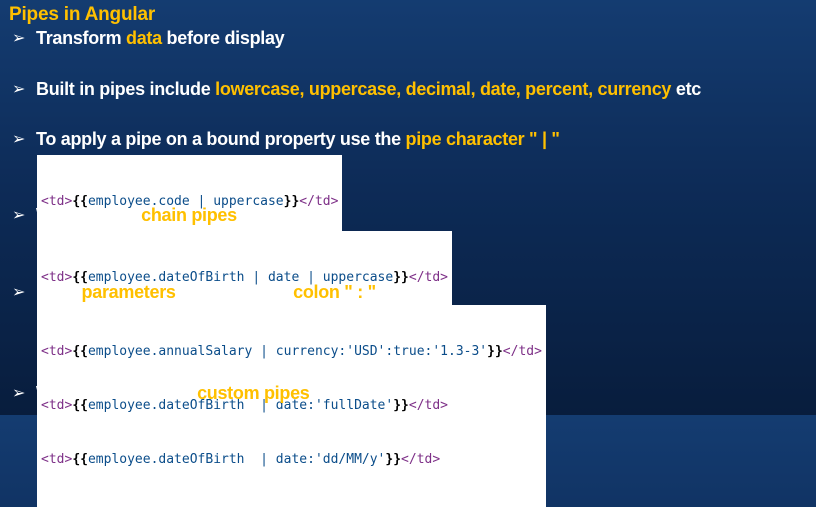 This screenshot has width=816, height=507. Describe the element at coordinates (253, 393) in the screenshot. I see `bullet-highlight: custom pipes` at that location.